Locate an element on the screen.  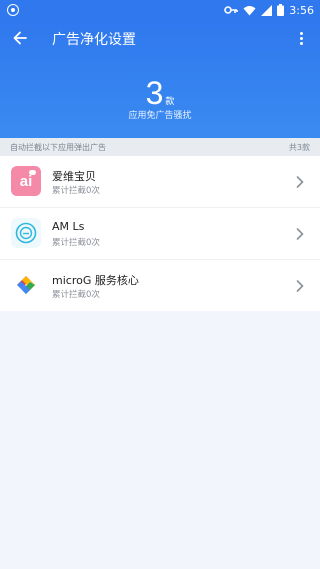
blocked-count-summary: 3款 is located at coordinates (160, 93).